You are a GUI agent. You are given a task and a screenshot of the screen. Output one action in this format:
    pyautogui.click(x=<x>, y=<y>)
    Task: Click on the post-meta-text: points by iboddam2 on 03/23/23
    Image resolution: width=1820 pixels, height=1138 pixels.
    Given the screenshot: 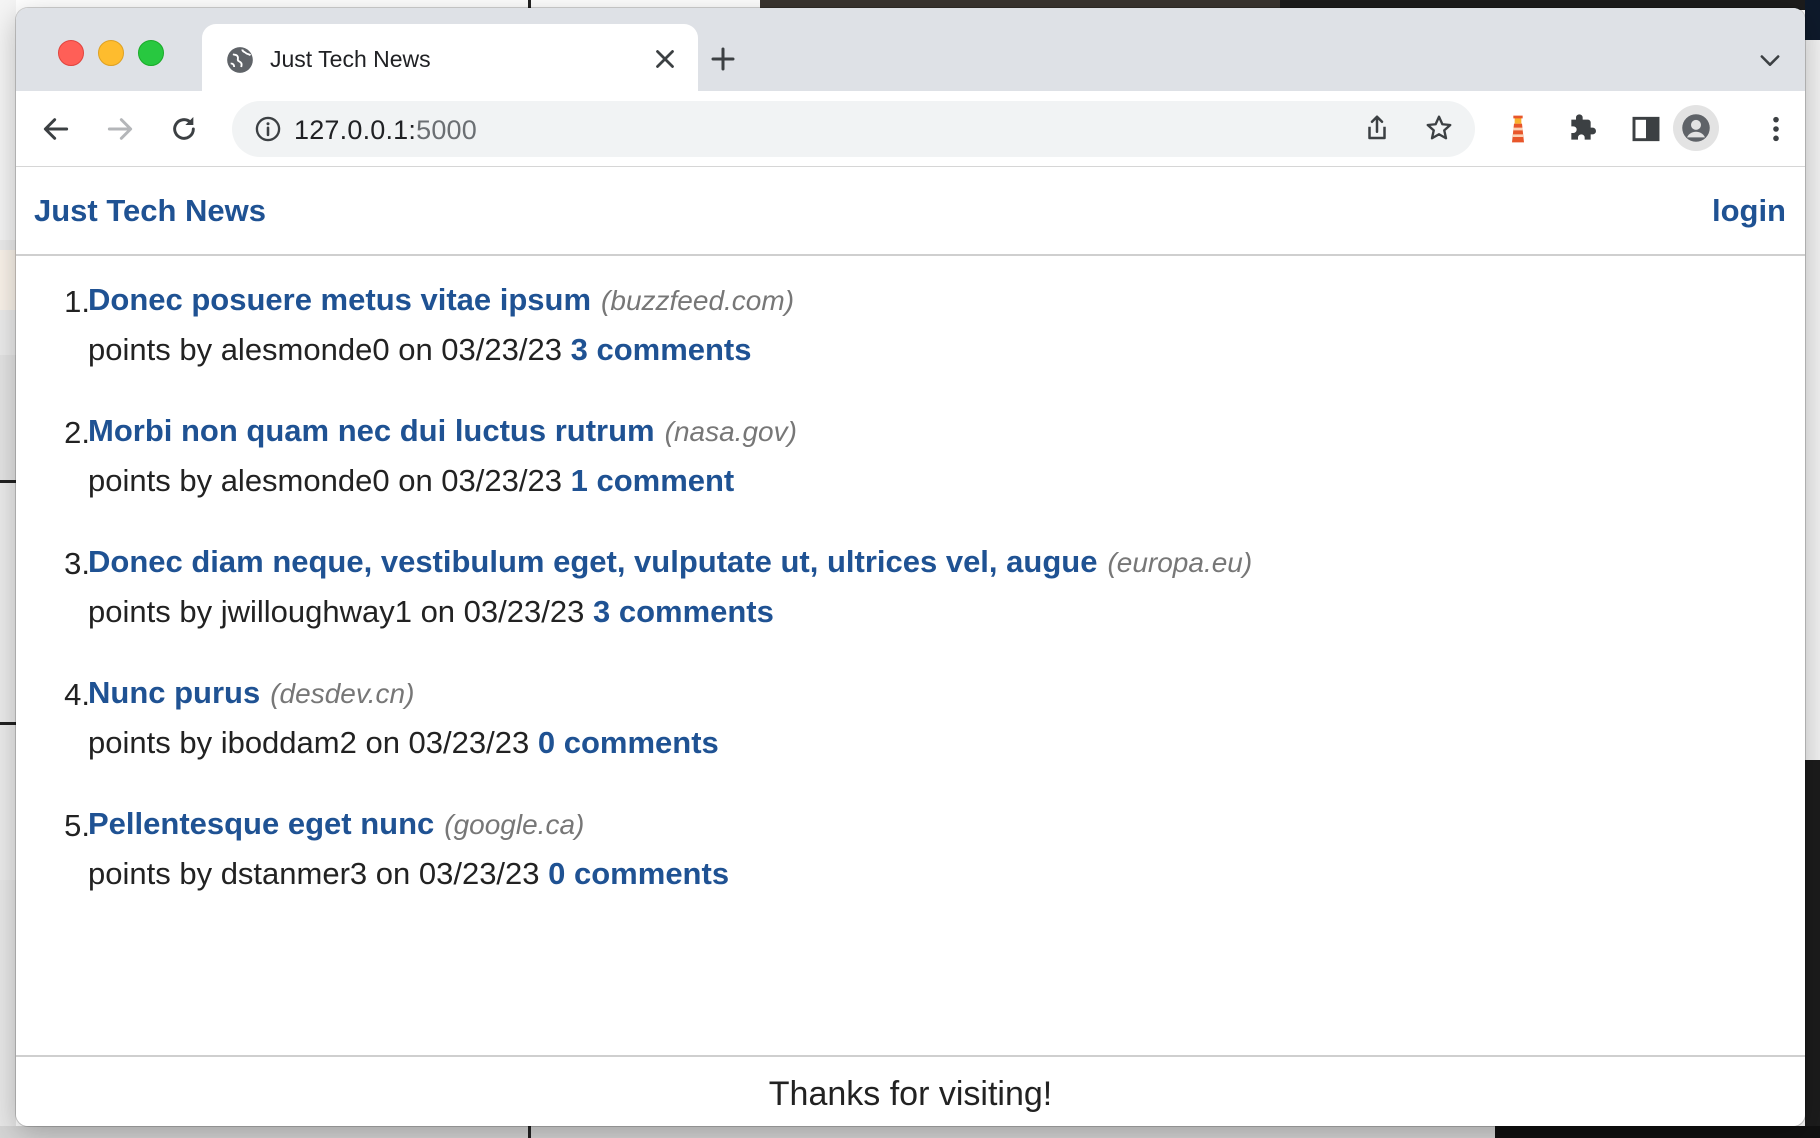 What is the action you would take?
    pyautogui.click(x=309, y=742)
    